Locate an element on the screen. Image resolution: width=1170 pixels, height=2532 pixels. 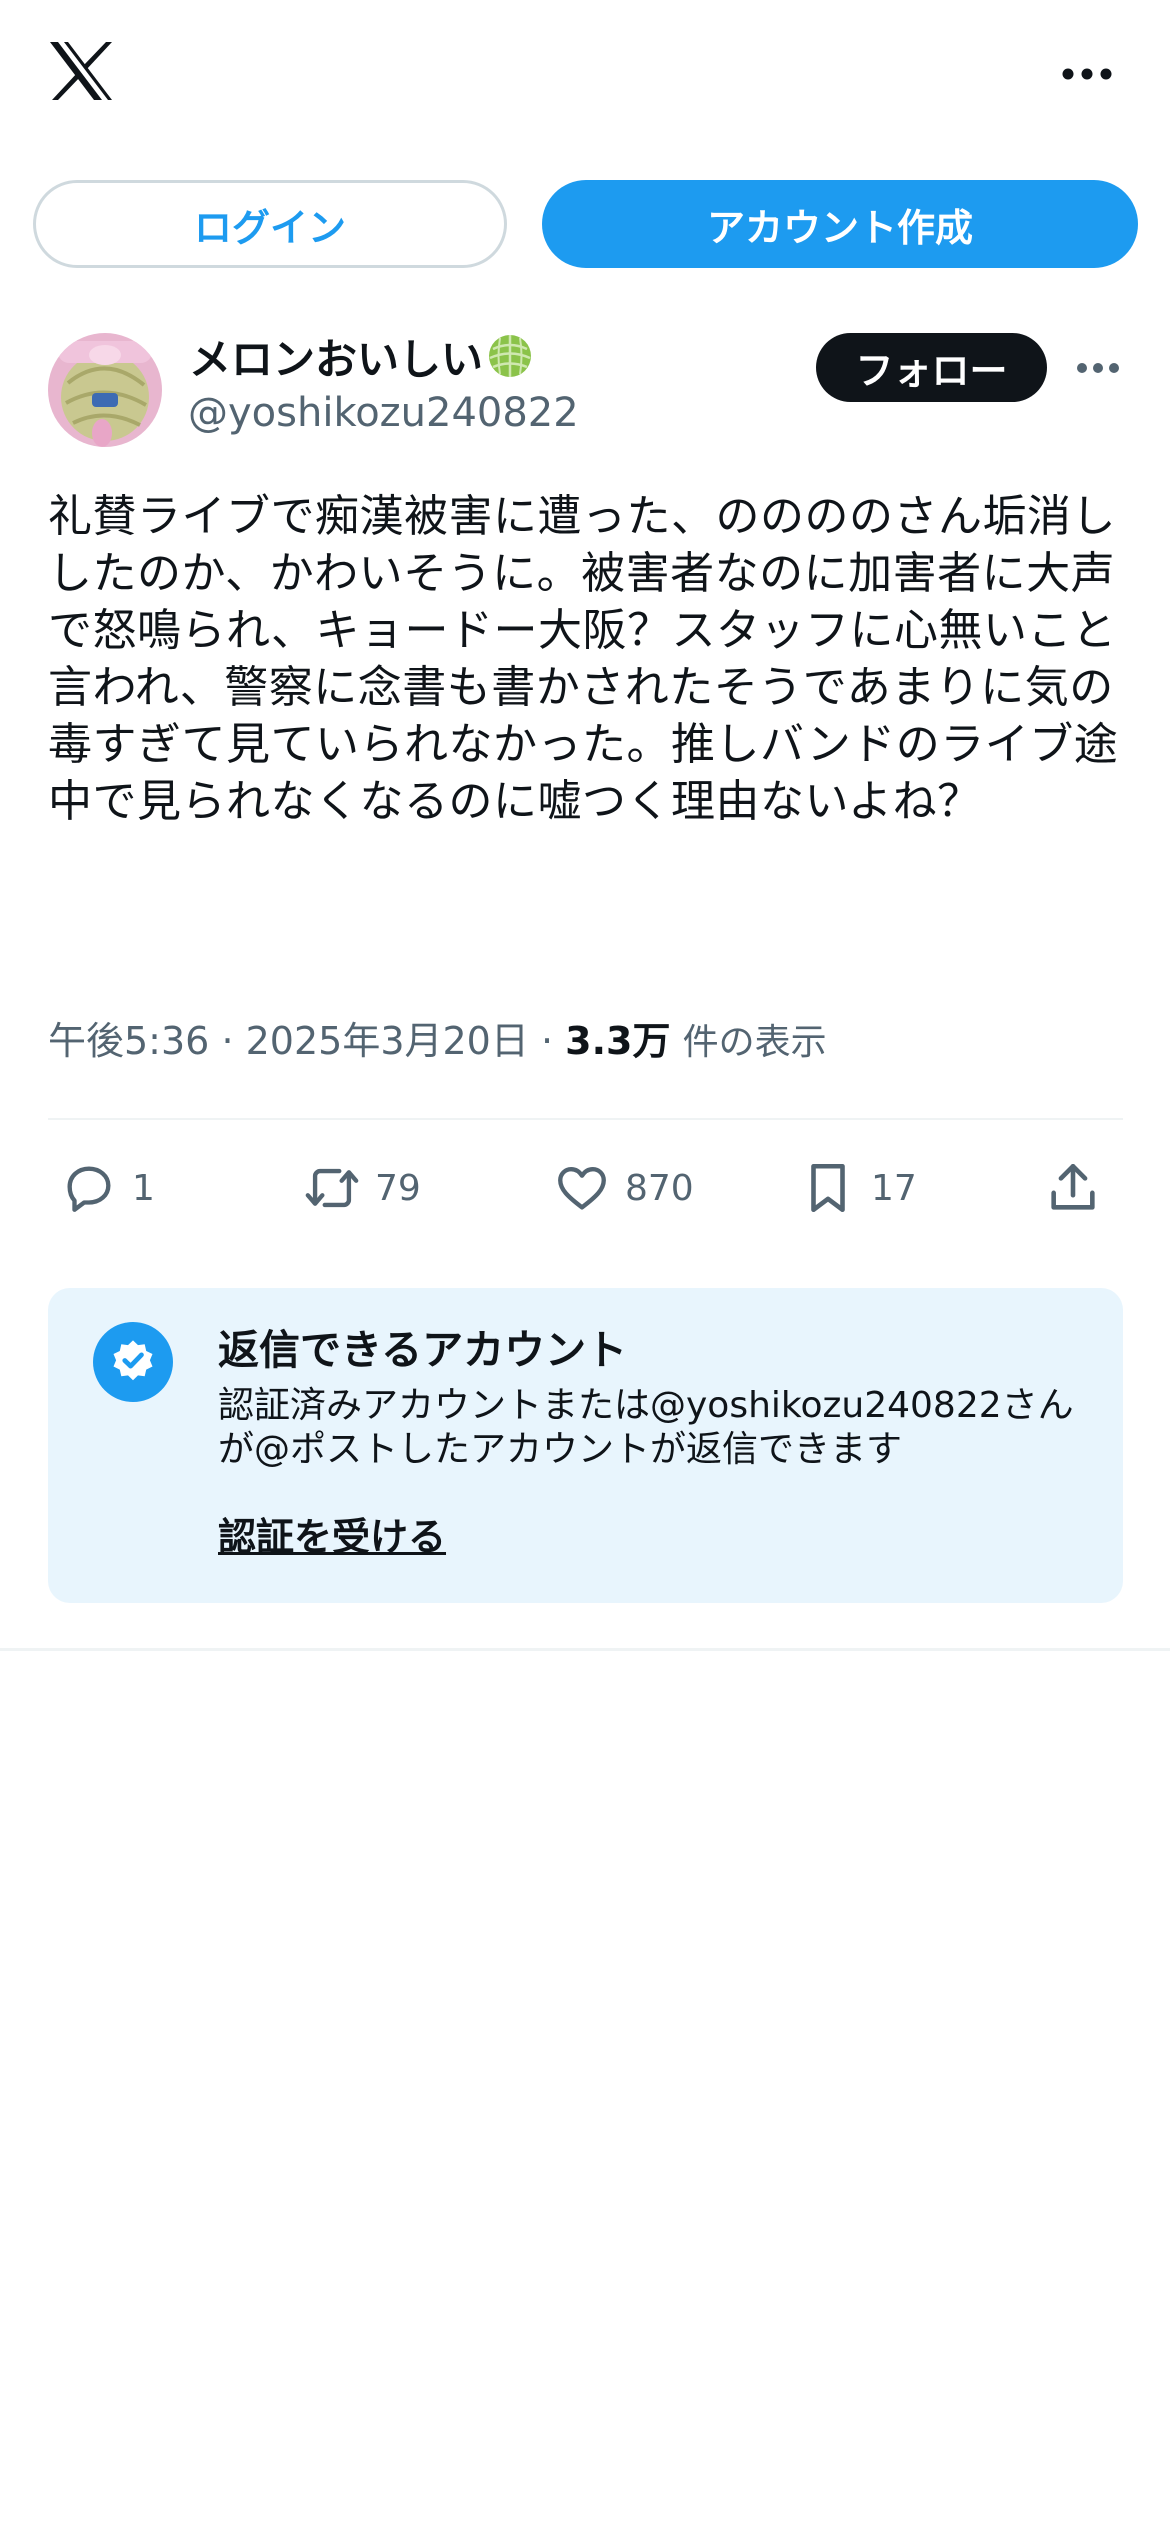
share-icon is located at coordinates (1073, 1186).